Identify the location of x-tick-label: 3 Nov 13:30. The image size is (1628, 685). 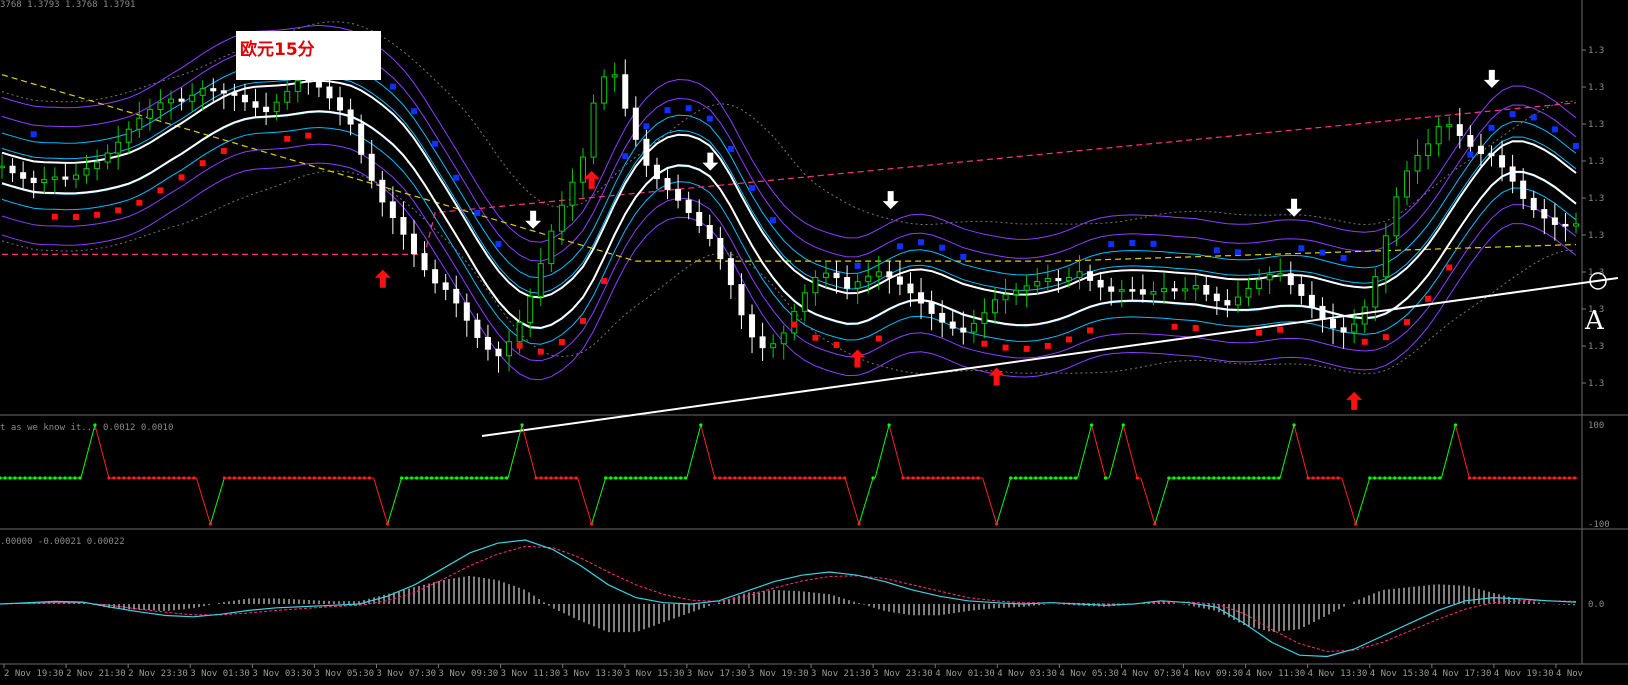
(593, 674).